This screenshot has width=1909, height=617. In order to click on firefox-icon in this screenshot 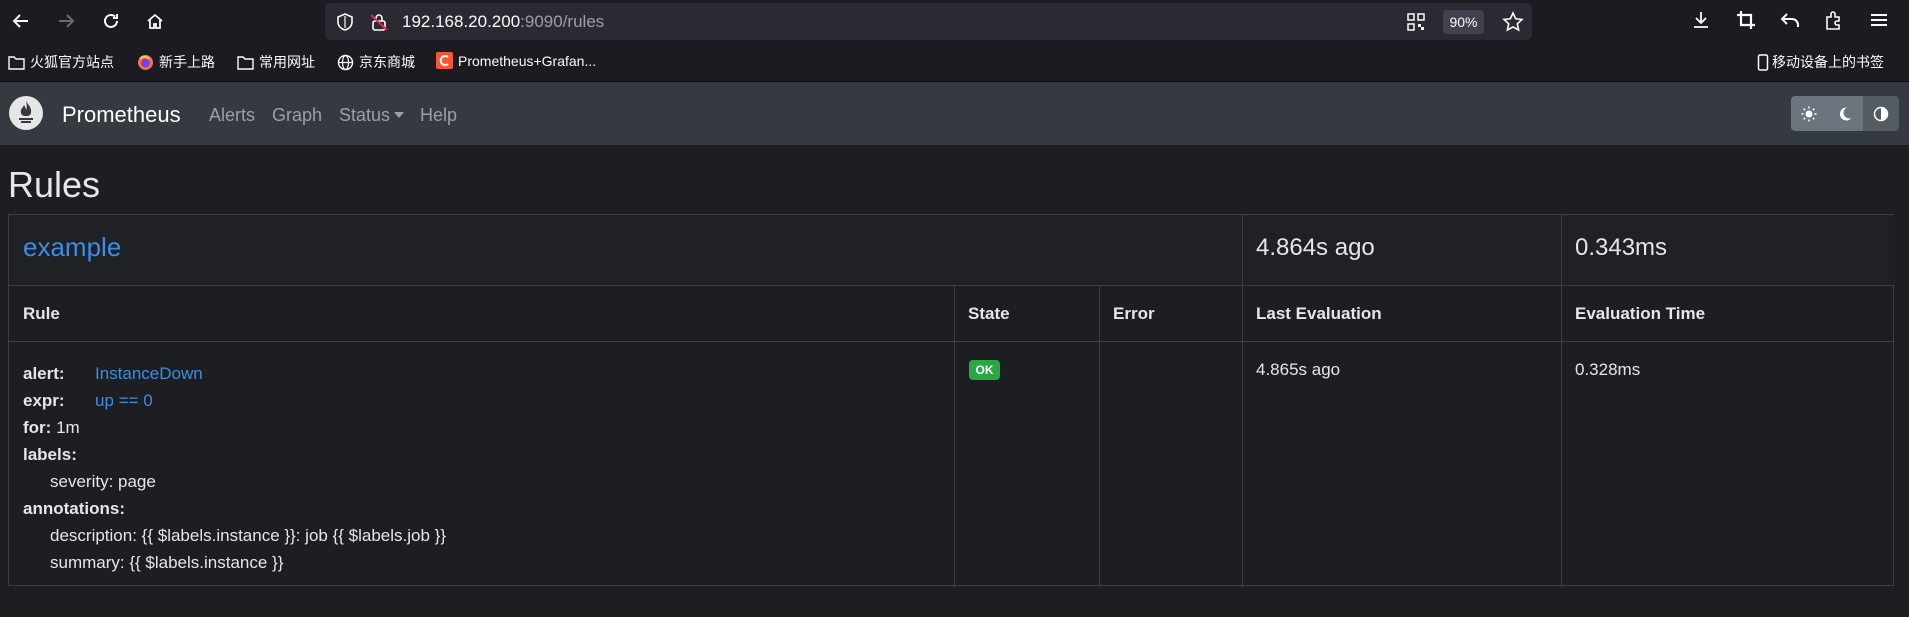, I will do `click(145, 62)`.